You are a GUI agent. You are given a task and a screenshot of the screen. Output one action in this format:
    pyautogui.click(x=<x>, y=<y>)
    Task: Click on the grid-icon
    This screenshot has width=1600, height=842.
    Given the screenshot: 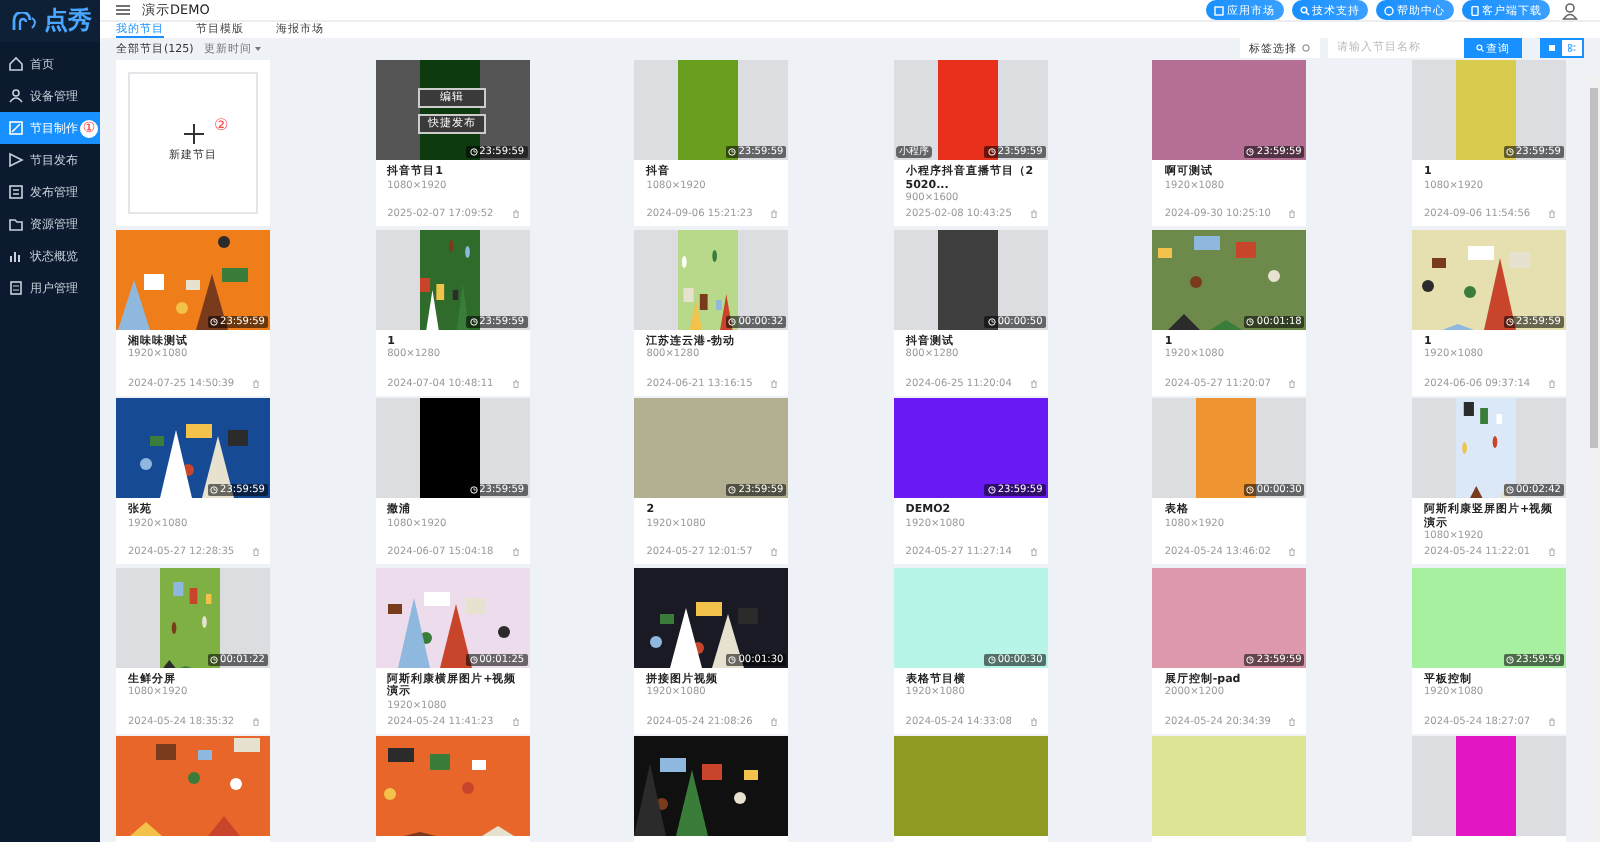 What is the action you would take?
    pyautogui.click(x=1552, y=48)
    